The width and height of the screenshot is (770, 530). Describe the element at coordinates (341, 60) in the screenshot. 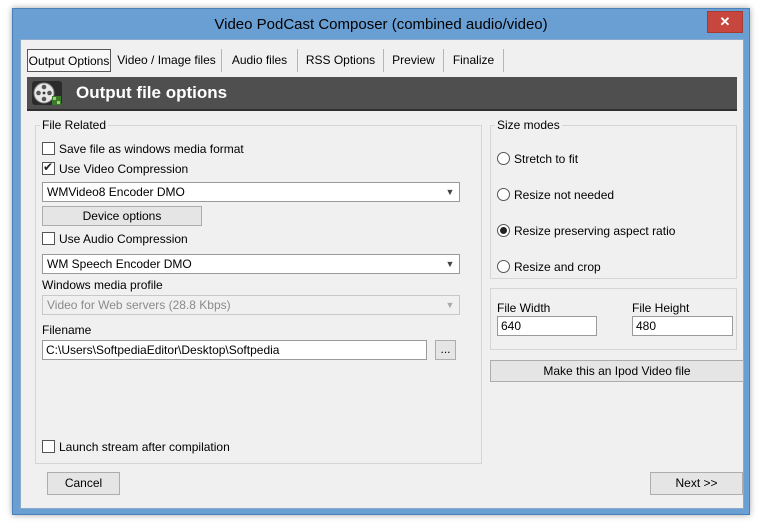

I see `tab-rss-options: RSS Options` at that location.